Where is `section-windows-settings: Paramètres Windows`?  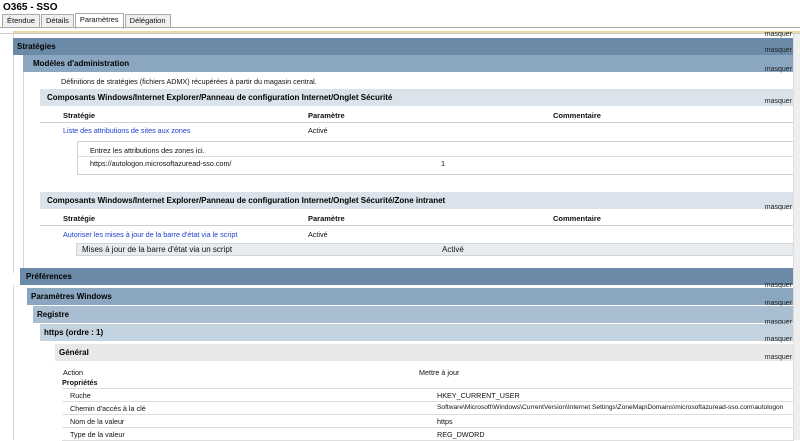
section-windows-settings: Paramètres Windows is located at coordinates (410, 296).